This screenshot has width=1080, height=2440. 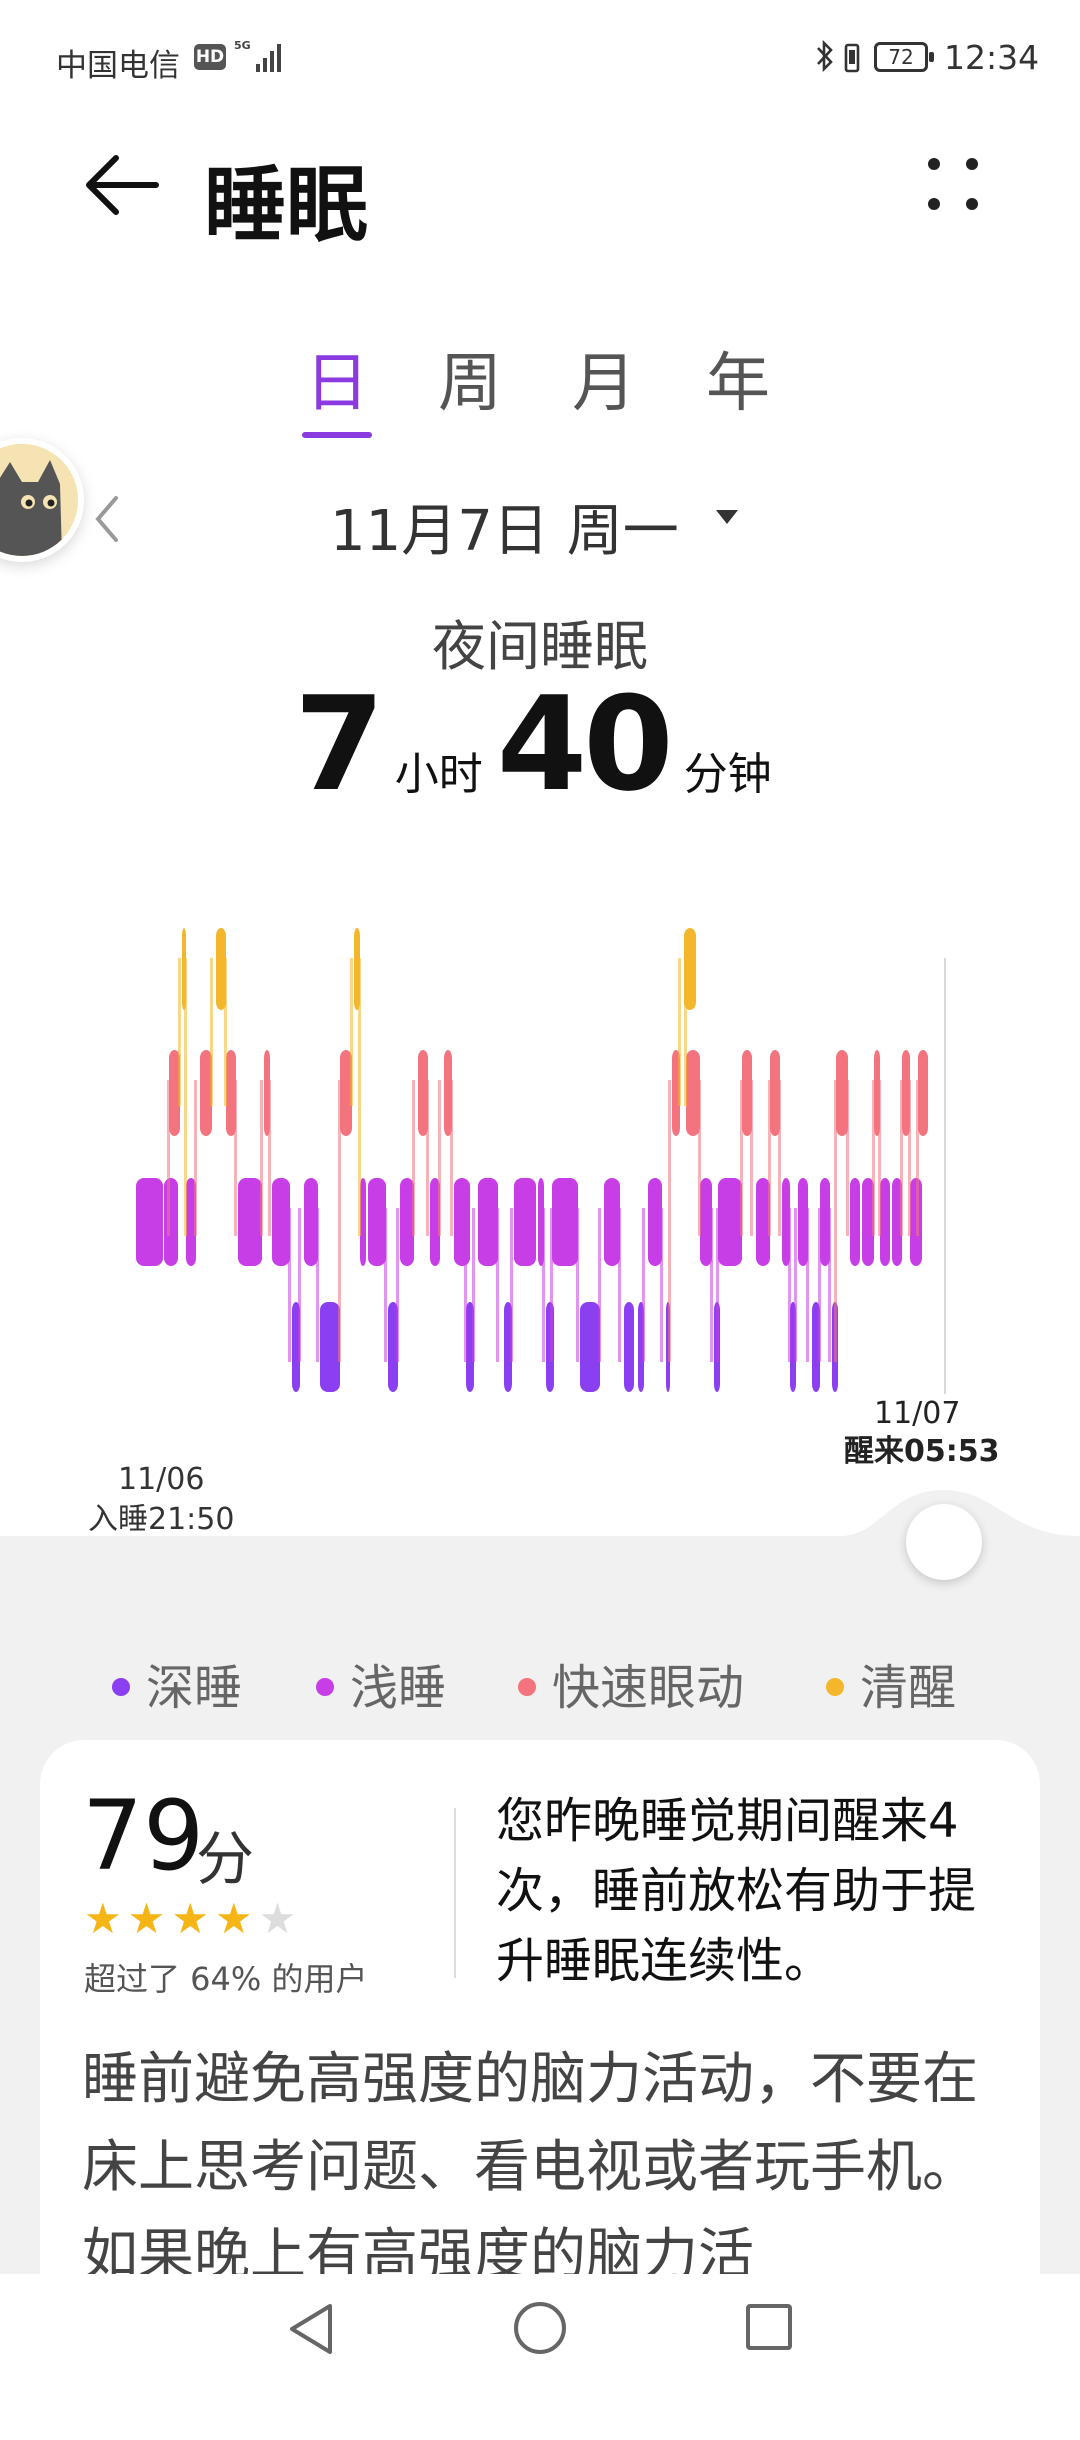 What do you see at coordinates (504, 526) in the screenshot?
I see `date-selector: 11月7日 周一` at bounding box center [504, 526].